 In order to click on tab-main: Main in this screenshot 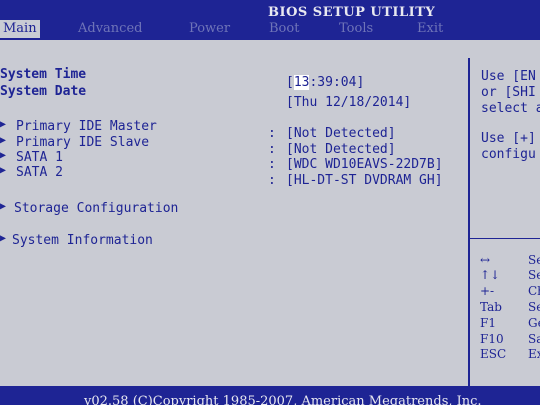, I will do `click(20, 29)`.